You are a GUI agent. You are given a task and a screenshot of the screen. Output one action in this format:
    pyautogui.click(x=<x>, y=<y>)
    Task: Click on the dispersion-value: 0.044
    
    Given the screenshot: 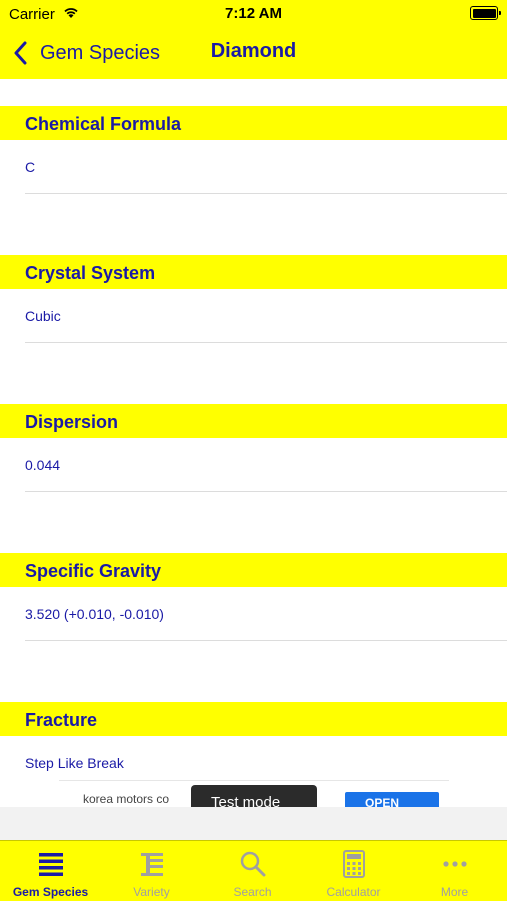 What is the action you would take?
    pyautogui.click(x=43, y=465)
    